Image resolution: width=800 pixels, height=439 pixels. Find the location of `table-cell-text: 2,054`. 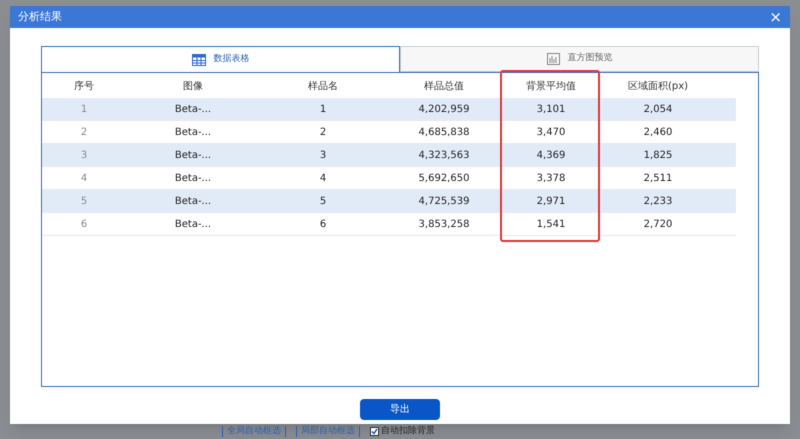

table-cell-text: 2,054 is located at coordinates (658, 109).